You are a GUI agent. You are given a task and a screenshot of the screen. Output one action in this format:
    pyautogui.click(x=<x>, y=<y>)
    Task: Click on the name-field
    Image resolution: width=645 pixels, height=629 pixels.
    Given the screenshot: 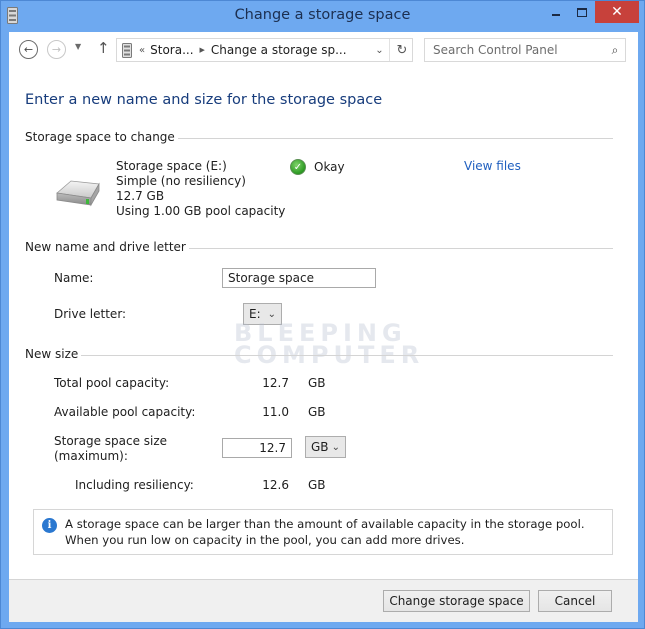 What is the action you would take?
    pyautogui.click(x=299, y=278)
    